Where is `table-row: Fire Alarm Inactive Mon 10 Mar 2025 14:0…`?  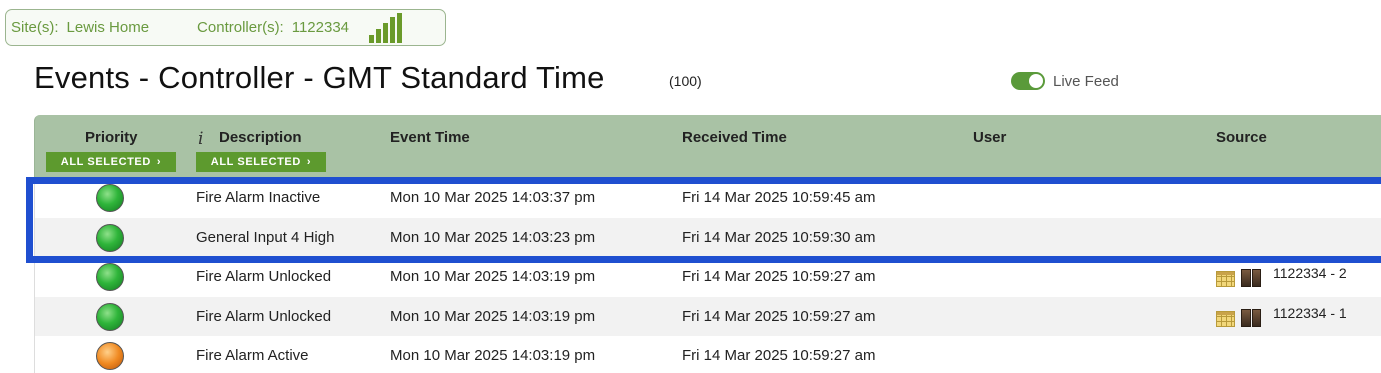 table-row: Fire Alarm Inactive Mon 10 Mar 2025 14:0… is located at coordinates (707, 198).